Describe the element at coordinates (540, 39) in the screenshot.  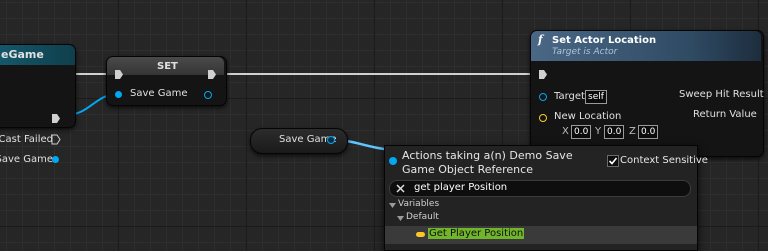
I see `function-icon: f` at that location.